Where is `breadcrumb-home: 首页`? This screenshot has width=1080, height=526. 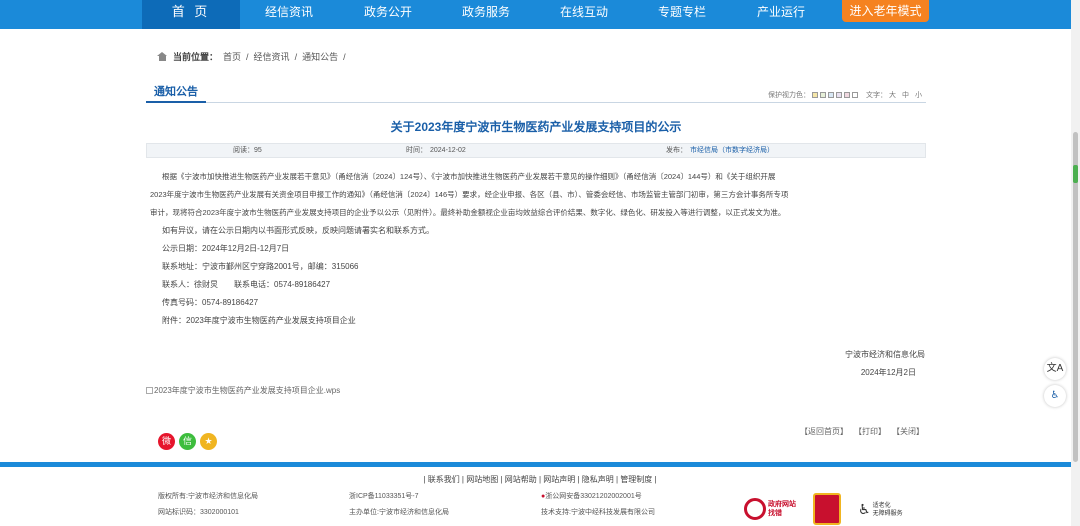 breadcrumb-home: 首页 is located at coordinates (232, 56).